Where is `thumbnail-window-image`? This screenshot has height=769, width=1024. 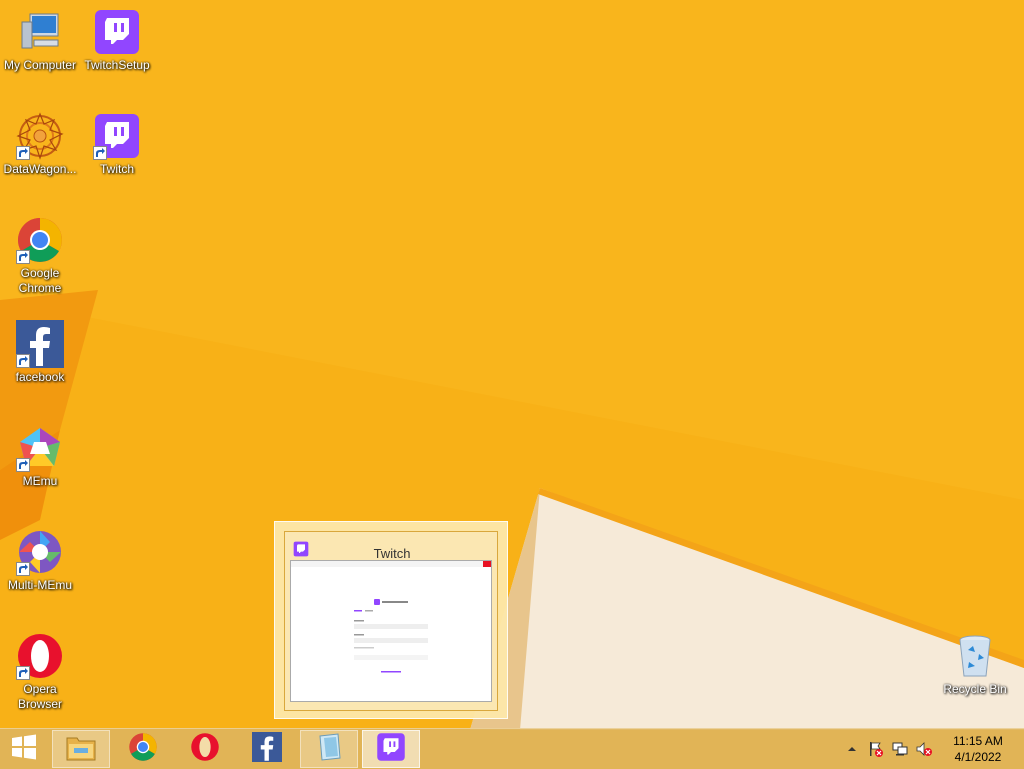
thumbnail-window-image is located at coordinates (391, 631).